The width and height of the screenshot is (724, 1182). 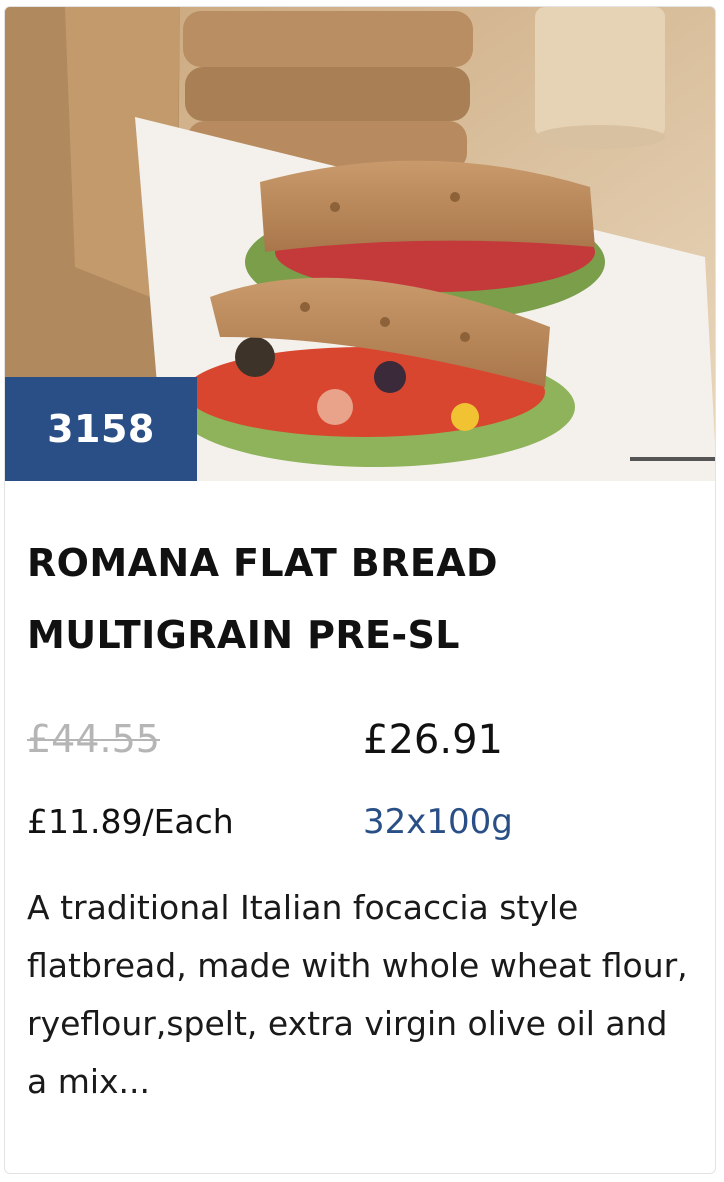 What do you see at coordinates (93, 739) in the screenshot?
I see `original-price: £44.55` at bounding box center [93, 739].